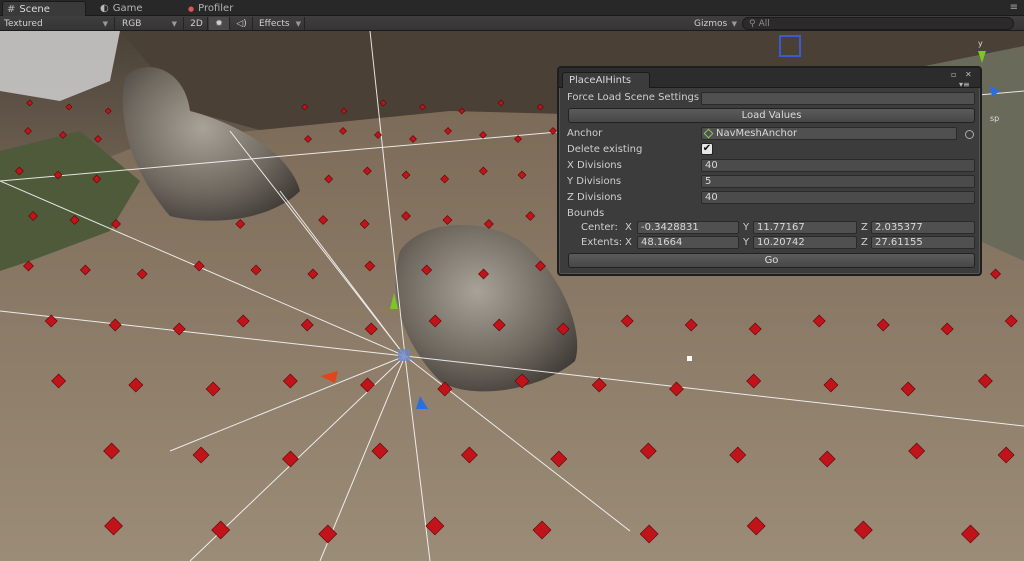 The image size is (1024, 561). Describe the element at coordinates (805, 242) in the screenshot. I see `extents-y-field: 10.20742` at that location.